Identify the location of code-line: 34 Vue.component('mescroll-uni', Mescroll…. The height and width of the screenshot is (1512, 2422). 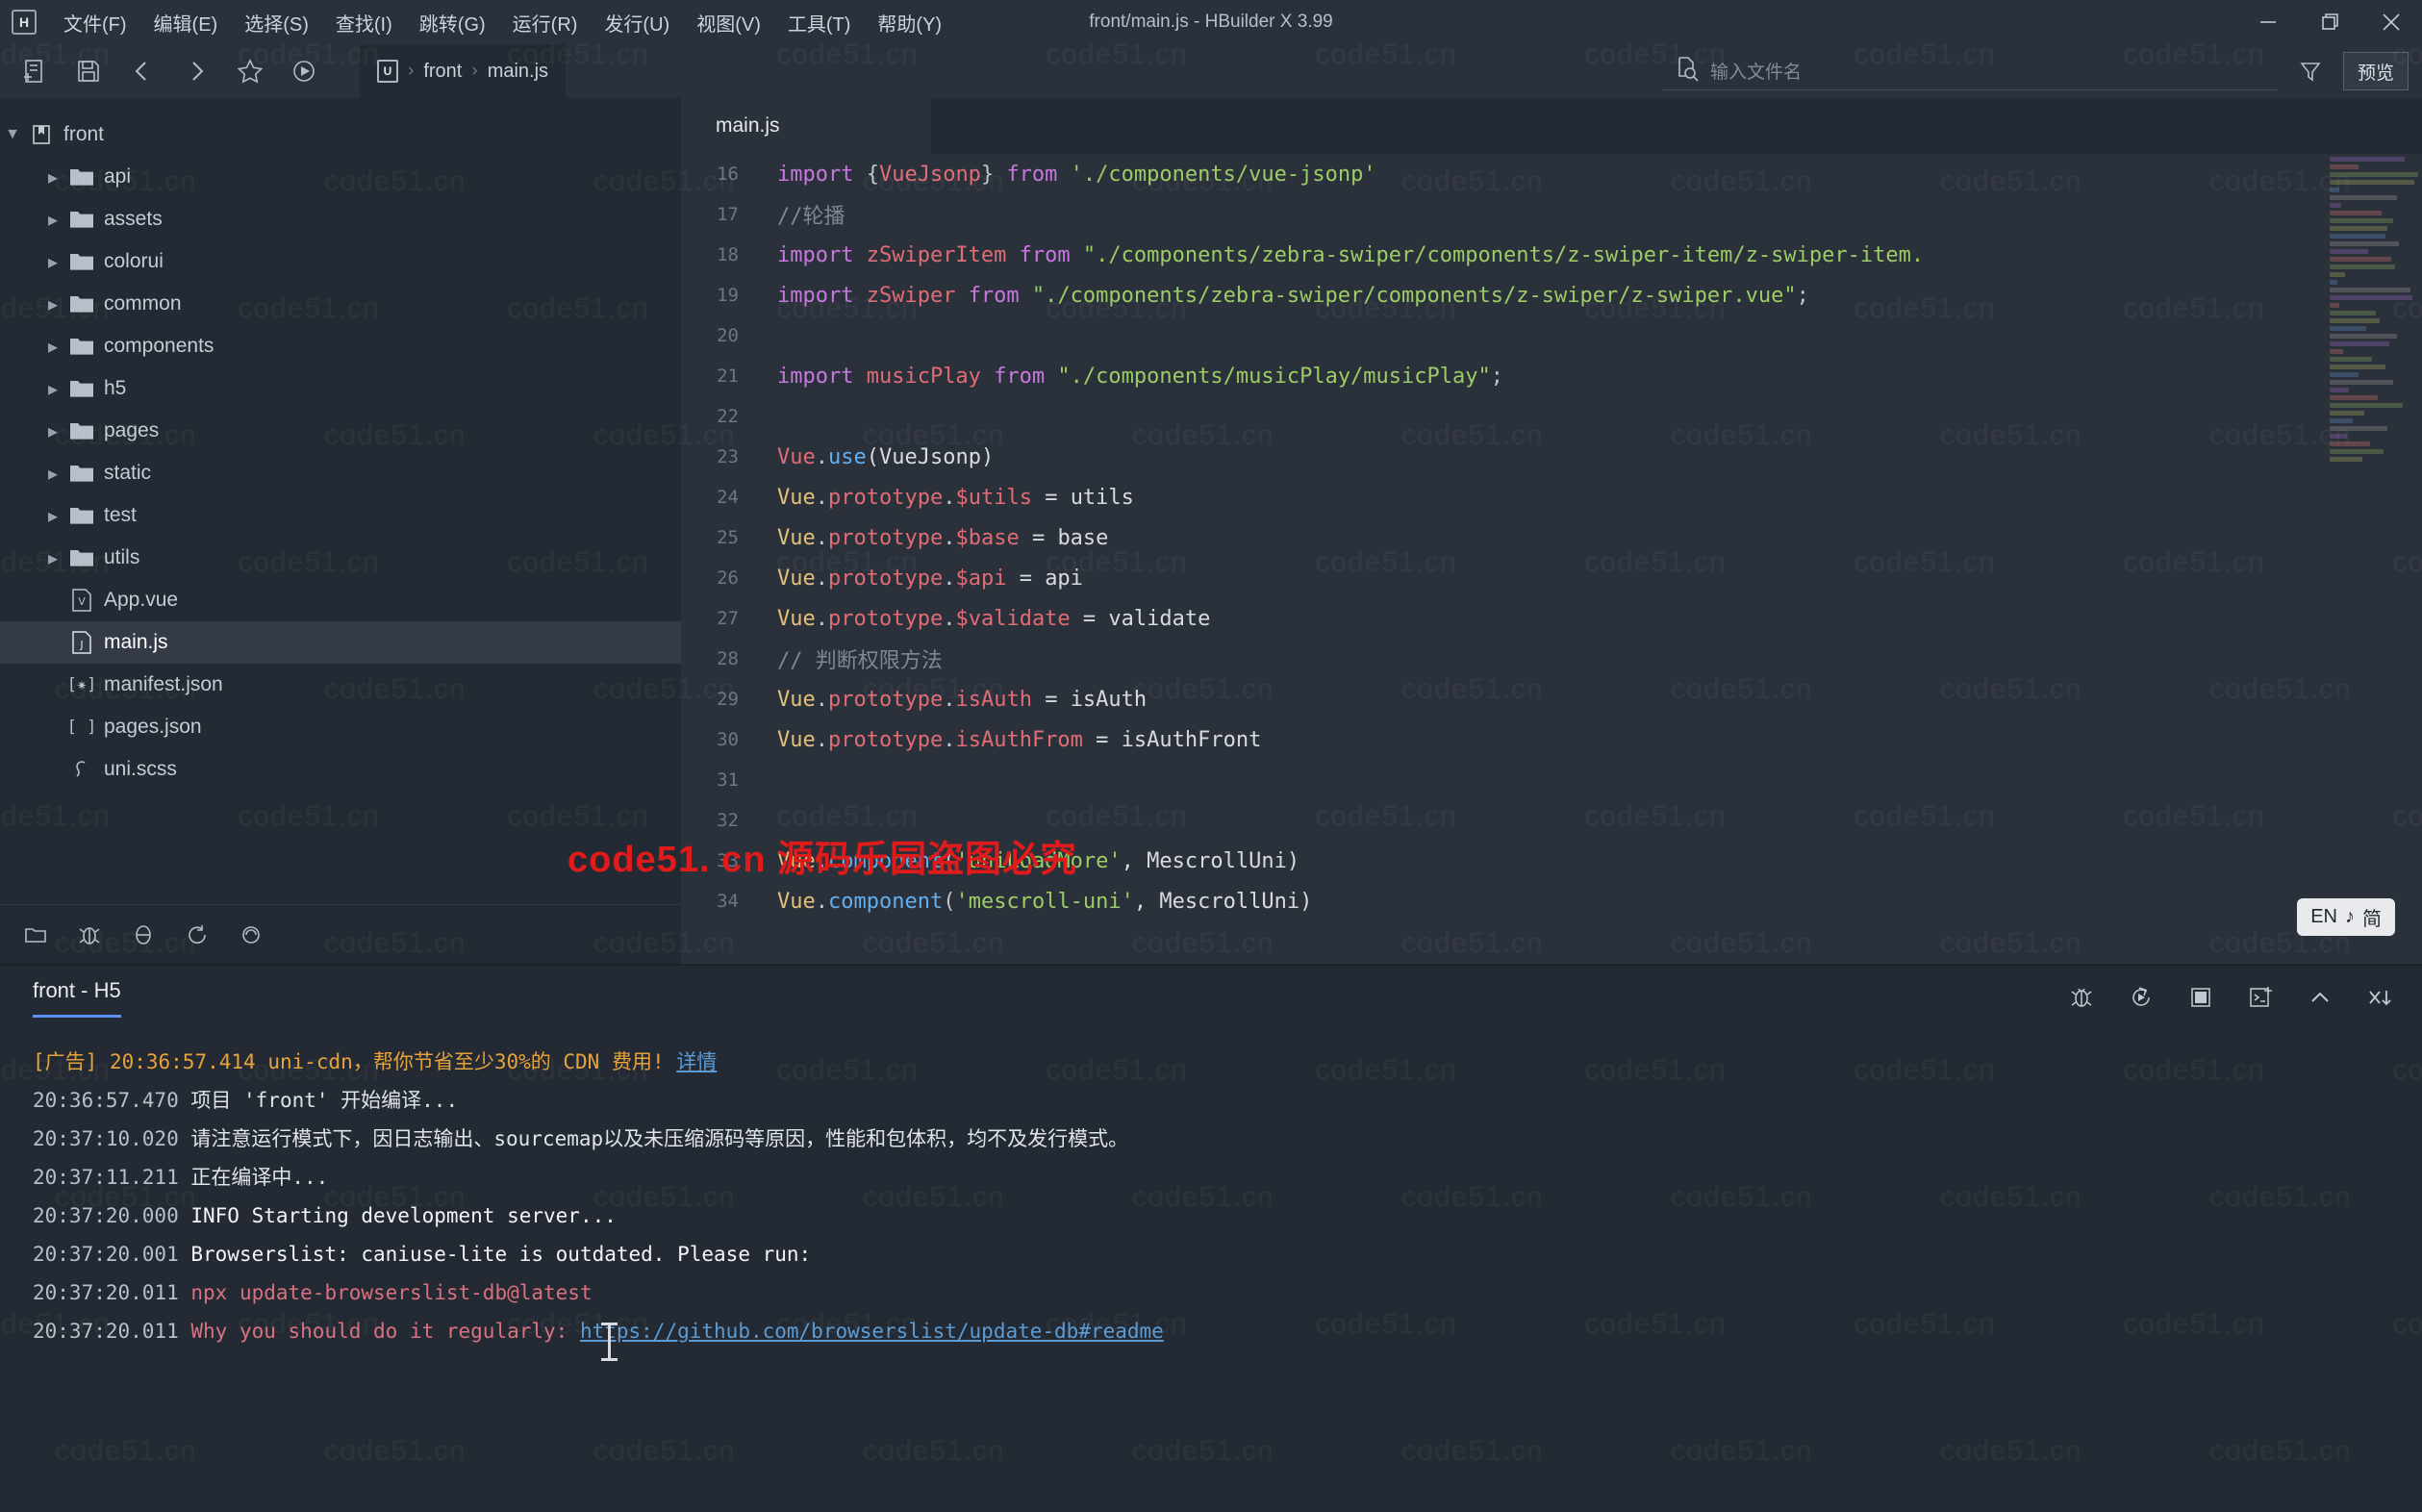
(1551, 901).